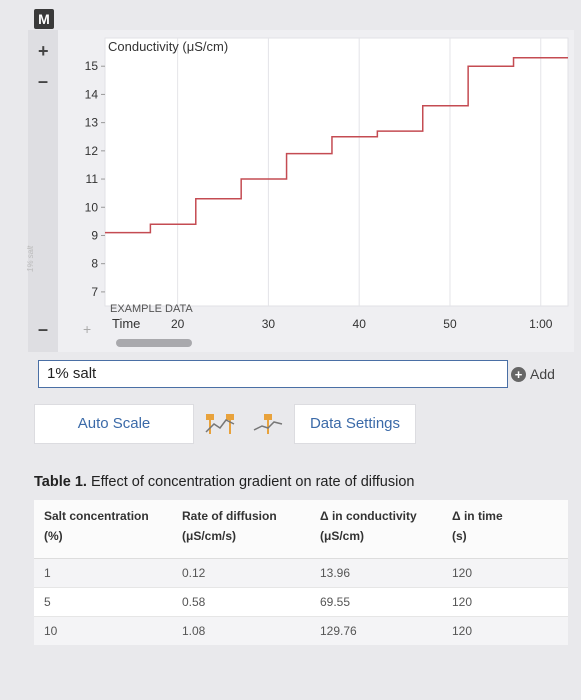 The image size is (581, 700). What do you see at coordinates (505, 529) in the screenshot?
I see `header-delta-time: Δ in time (s)` at bounding box center [505, 529].